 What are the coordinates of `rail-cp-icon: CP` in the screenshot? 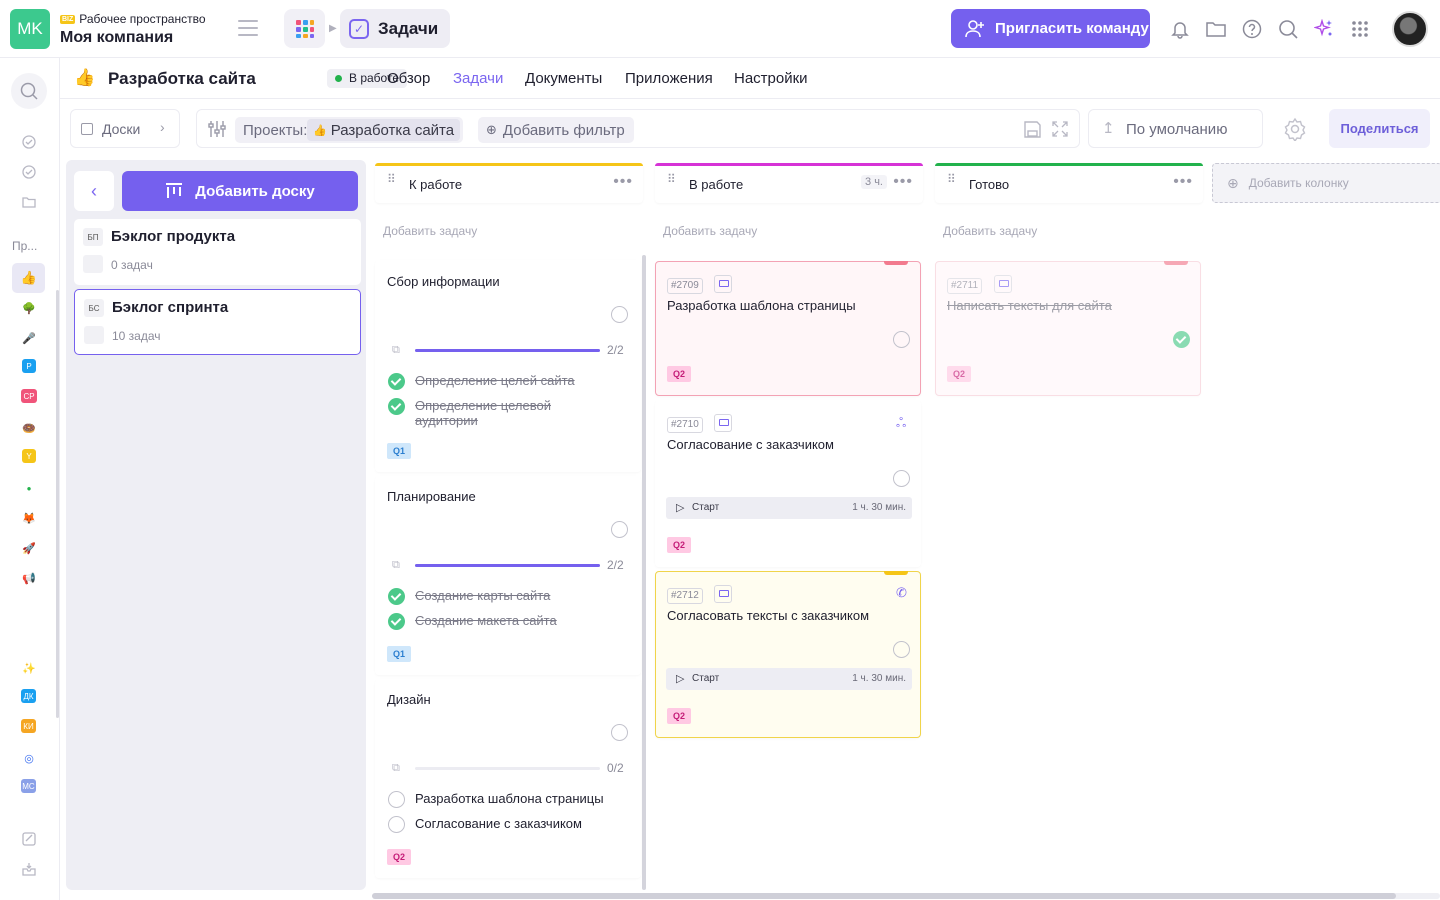 It's located at (29, 396).